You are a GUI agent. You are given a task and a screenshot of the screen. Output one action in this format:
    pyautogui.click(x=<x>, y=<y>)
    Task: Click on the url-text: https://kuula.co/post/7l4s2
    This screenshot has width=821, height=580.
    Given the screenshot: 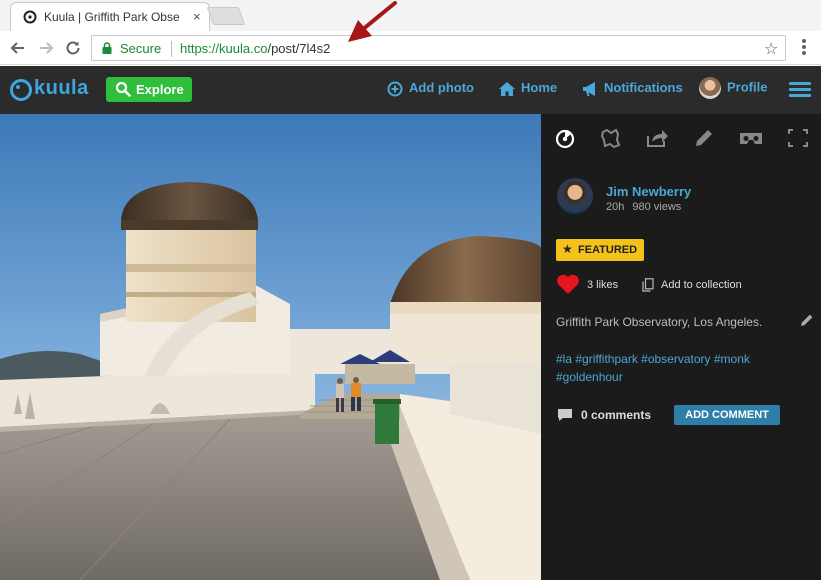 What is the action you would take?
    pyautogui.click(x=255, y=48)
    